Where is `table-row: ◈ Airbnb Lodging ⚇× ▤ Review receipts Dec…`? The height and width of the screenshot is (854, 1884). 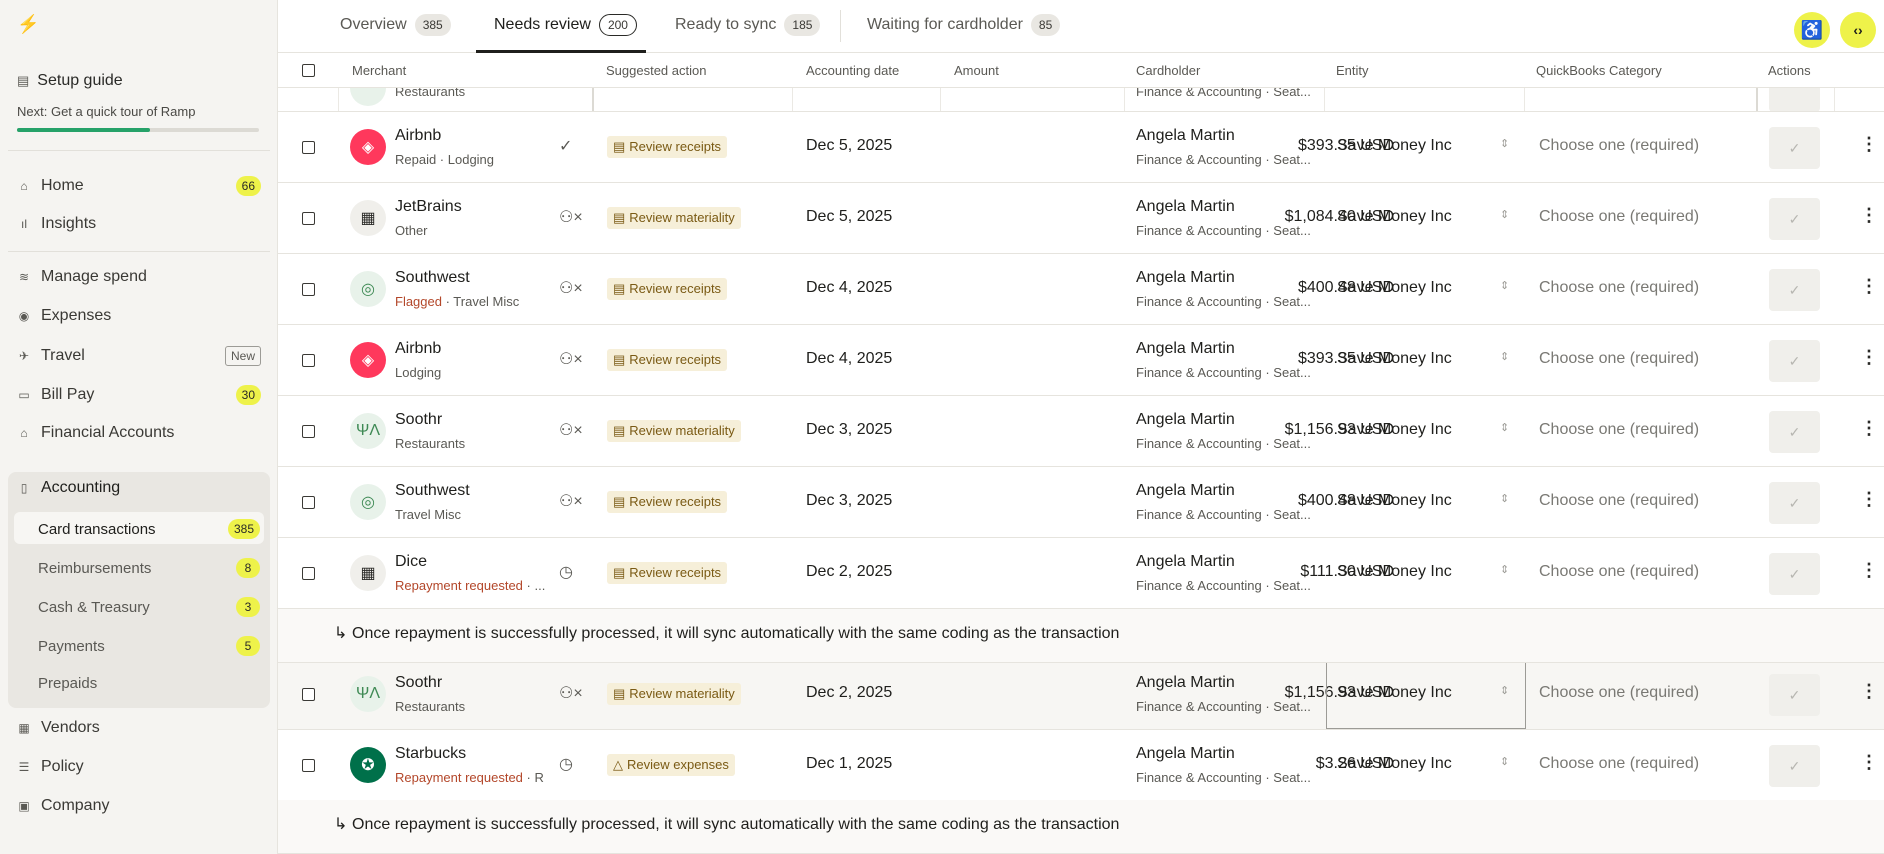
table-row: ◈ Airbnb Lodging ⚇× ▤ Review receipts Dec… is located at coordinates (1081, 360).